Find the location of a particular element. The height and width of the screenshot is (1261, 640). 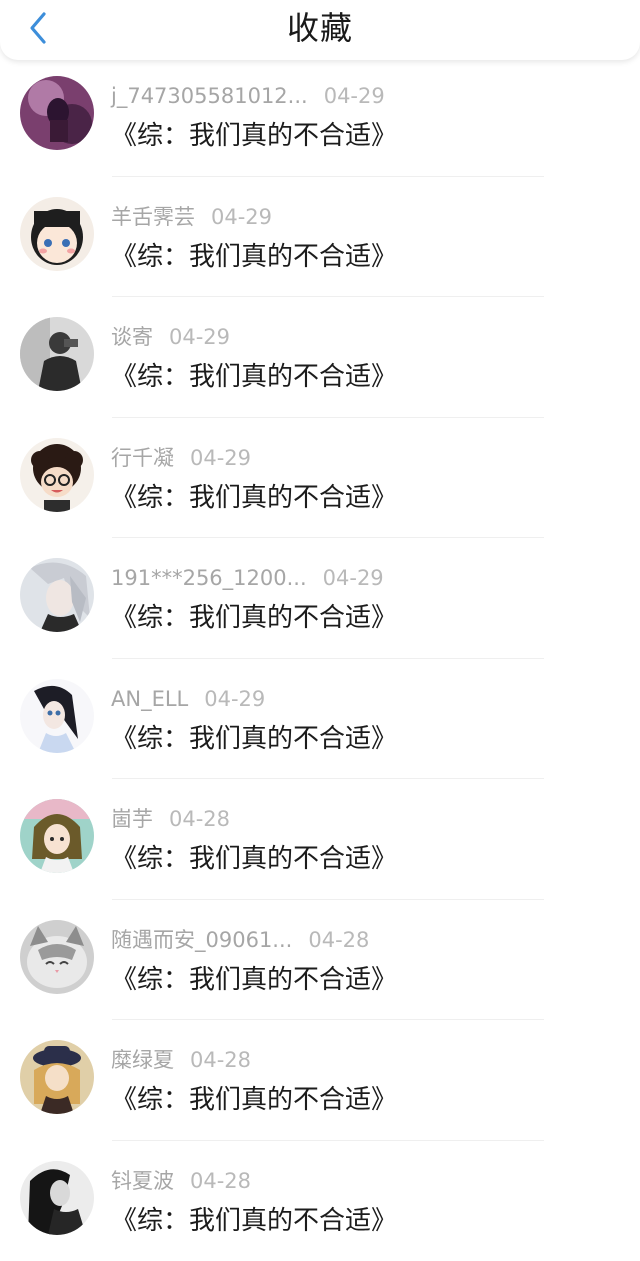

item-meta: 糜绿夏 04-28 is located at coordinates (181, 1060).